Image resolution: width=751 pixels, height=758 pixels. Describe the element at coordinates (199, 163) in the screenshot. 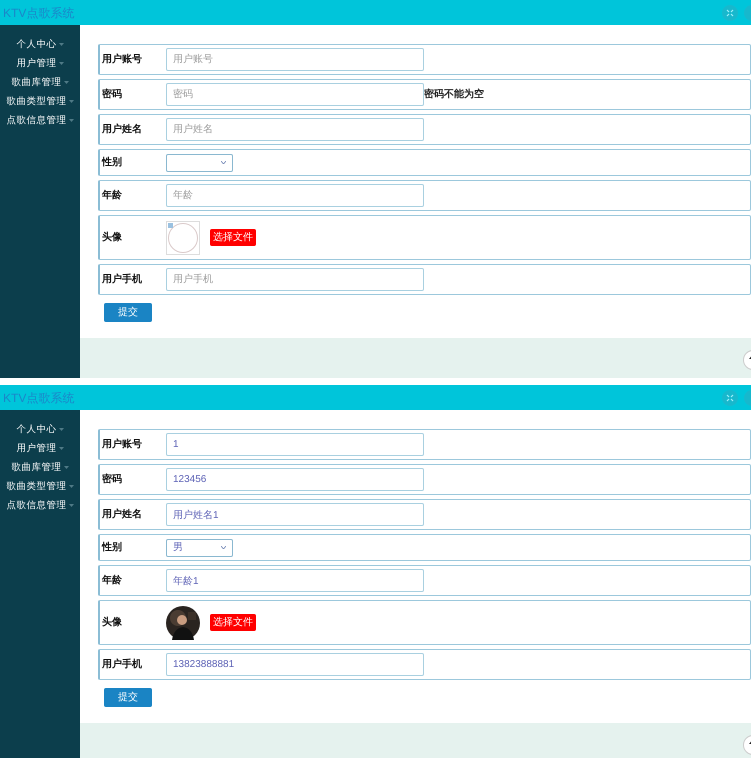

I see `gender-select` at that location.